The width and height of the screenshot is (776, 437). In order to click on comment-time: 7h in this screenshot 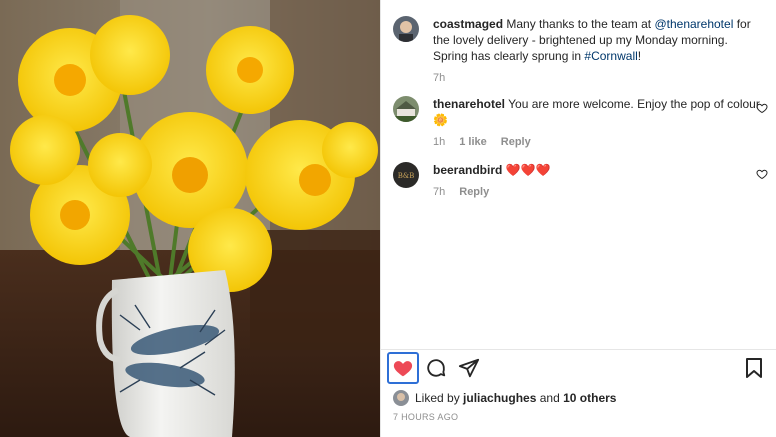, I will do `click(439, 192)`.